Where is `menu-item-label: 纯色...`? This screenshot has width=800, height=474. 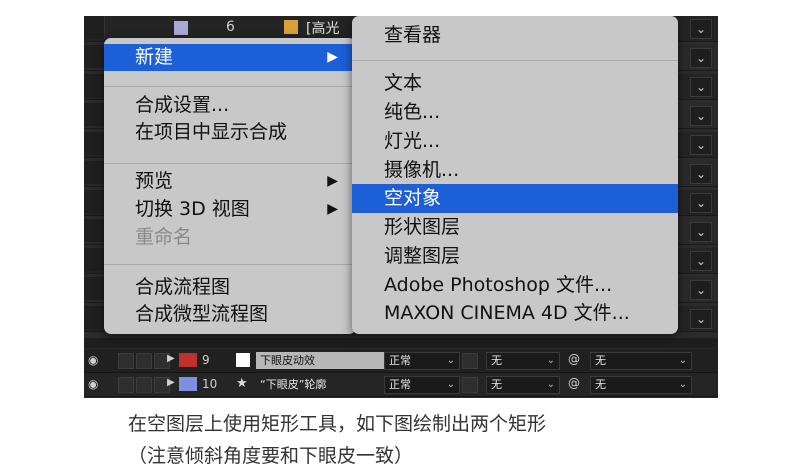 menu-item-label: 纯色... is located at coordinates (412, 112).